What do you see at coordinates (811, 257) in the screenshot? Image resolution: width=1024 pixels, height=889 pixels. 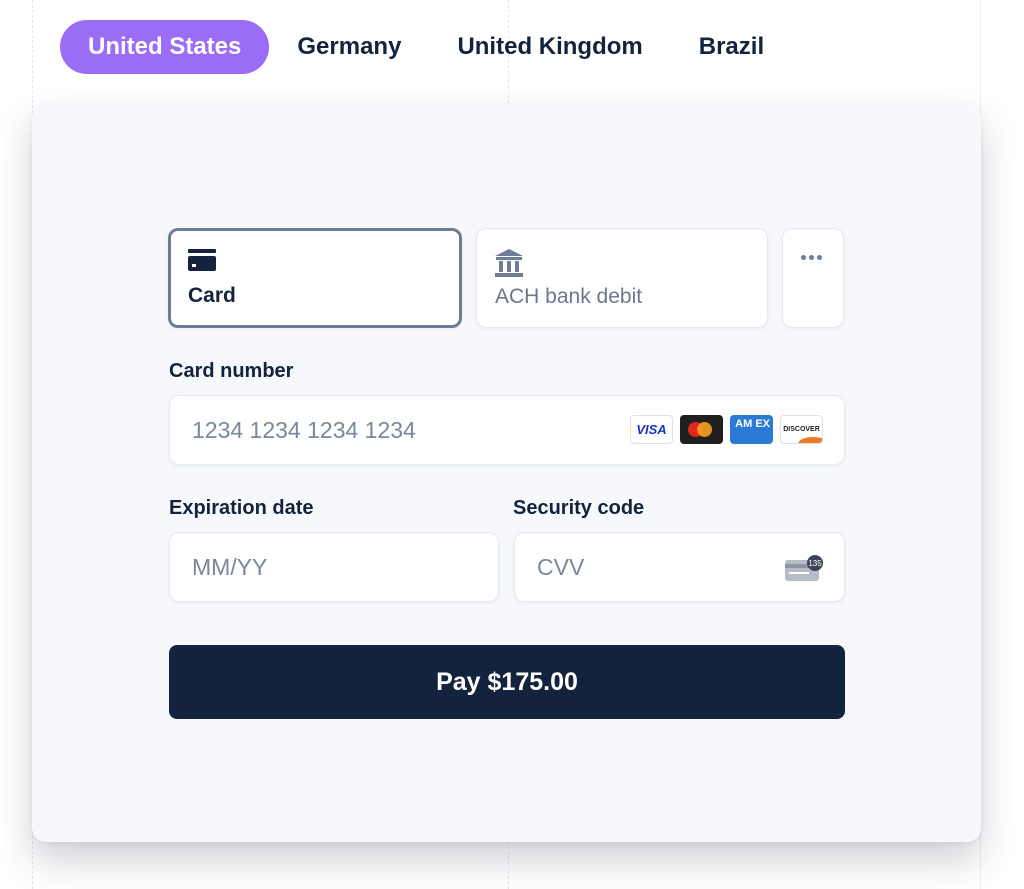 I see `more-horizontal-icon` at bounding box center [811, 257].